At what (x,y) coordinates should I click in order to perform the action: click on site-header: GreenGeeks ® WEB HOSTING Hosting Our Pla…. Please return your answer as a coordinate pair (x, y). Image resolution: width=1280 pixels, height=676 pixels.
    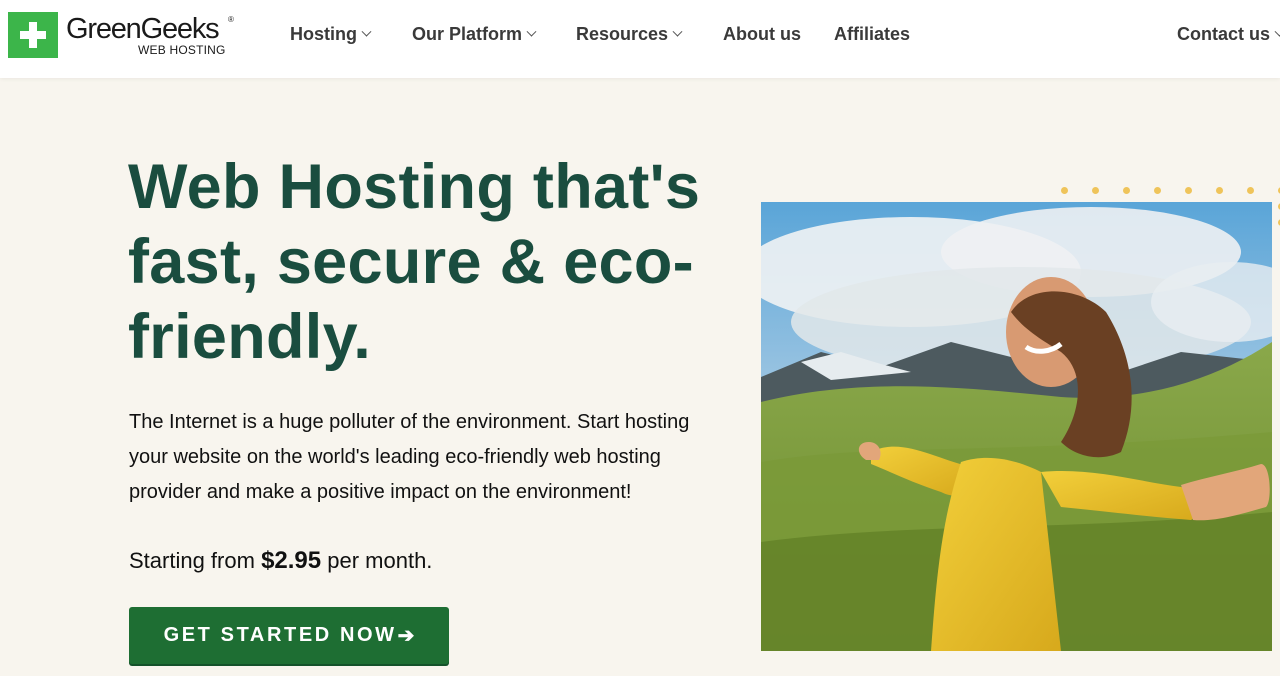
    Looking at the image, I should click on (640, 39).